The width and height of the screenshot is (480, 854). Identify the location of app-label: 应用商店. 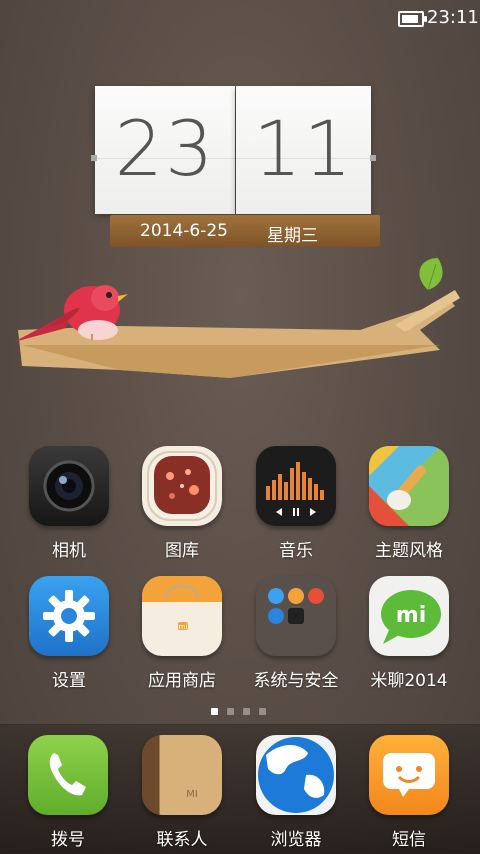
(182, 681).